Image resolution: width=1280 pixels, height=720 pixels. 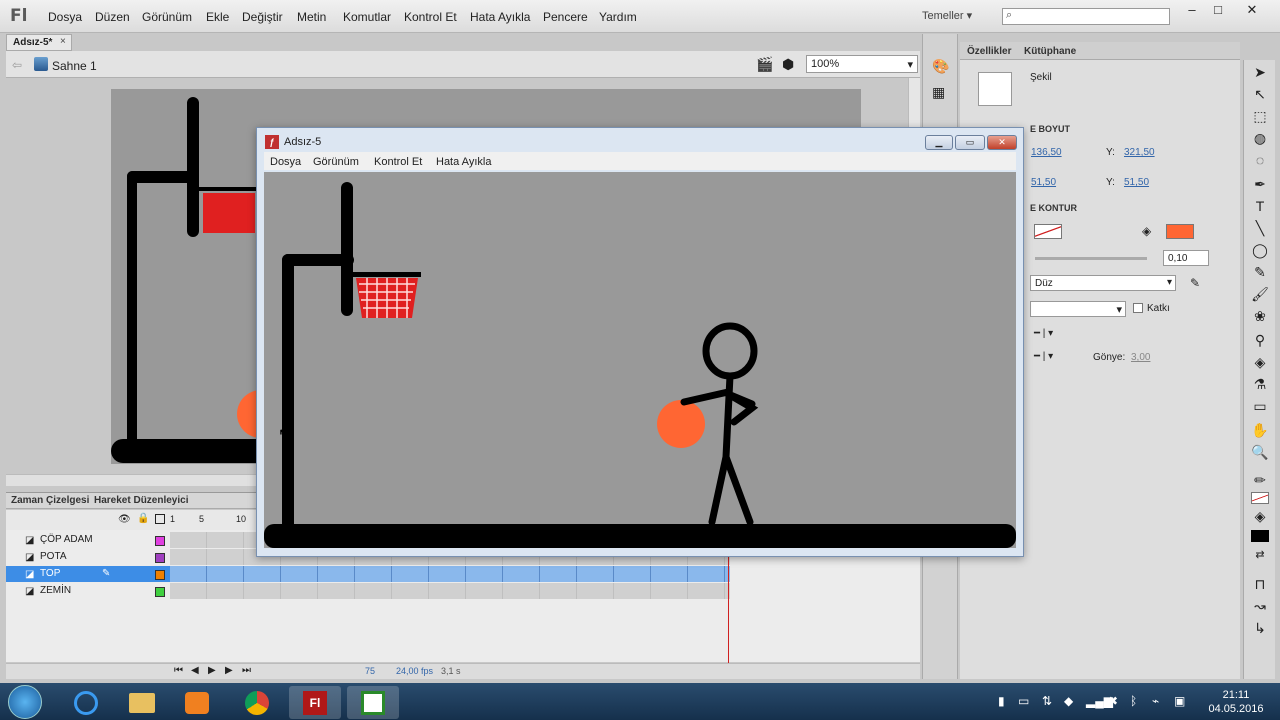 What do you see at coordinates (1078, 309) in the screenshot?
I see `scale-select: ▾` at bounding box center [1078, 309].